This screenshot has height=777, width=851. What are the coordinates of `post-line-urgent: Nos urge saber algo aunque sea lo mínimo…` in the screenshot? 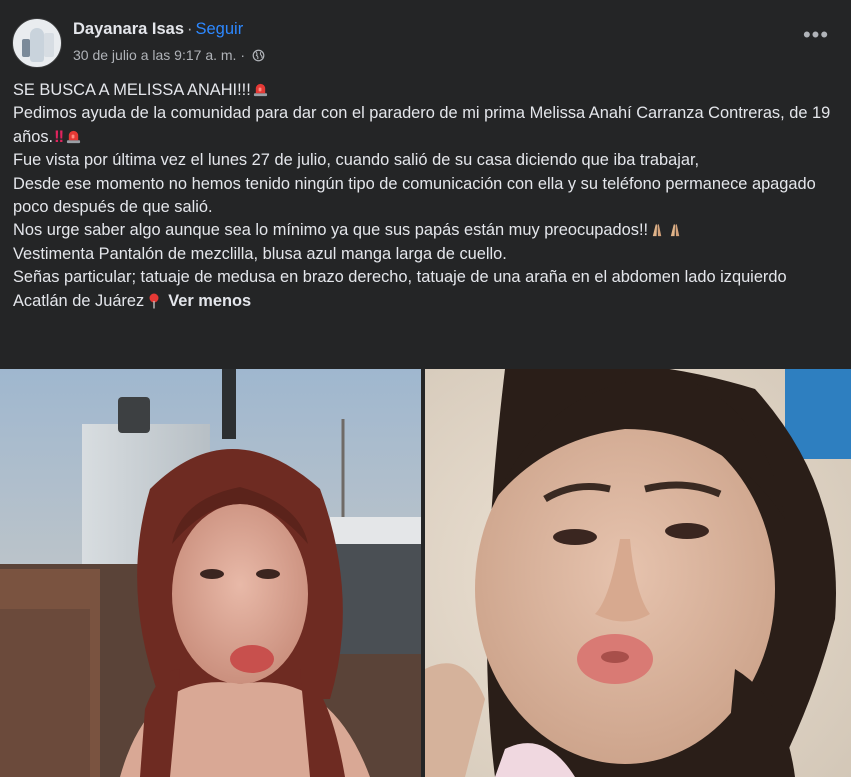 It's located at (423, 230).